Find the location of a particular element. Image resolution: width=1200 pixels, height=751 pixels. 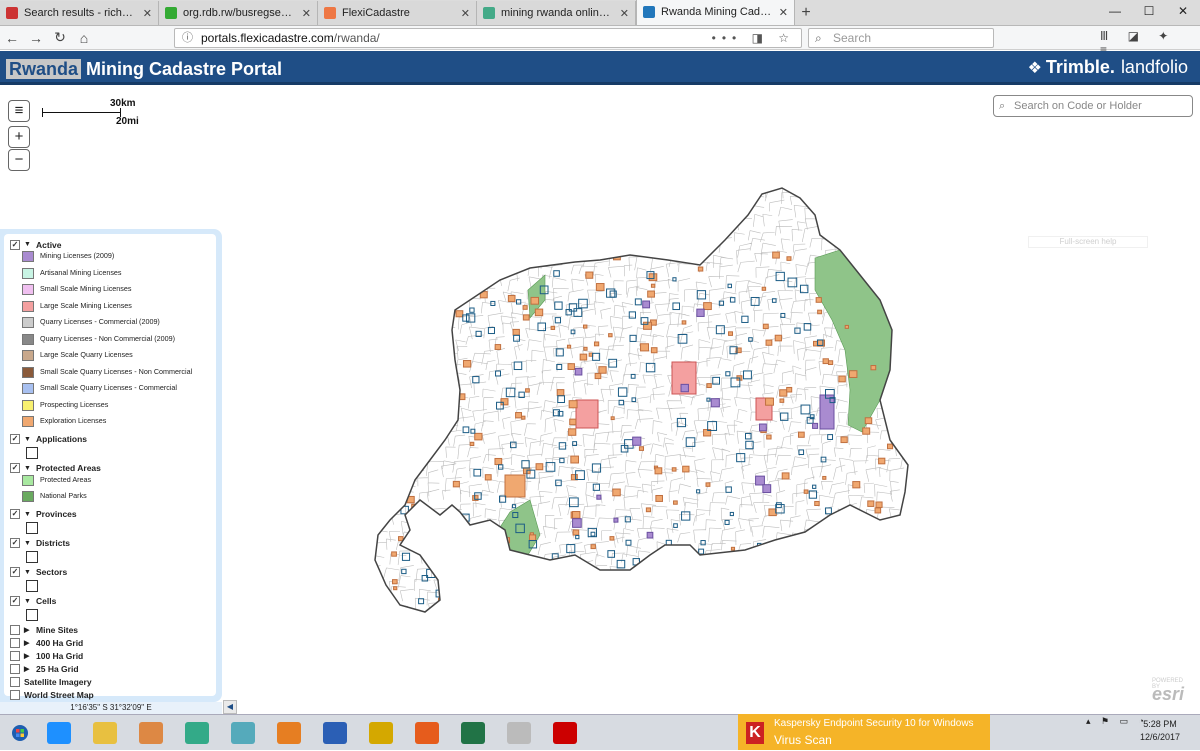

legend-group: ▶ 25 Ha Grid is located at coordinates (110, 669).